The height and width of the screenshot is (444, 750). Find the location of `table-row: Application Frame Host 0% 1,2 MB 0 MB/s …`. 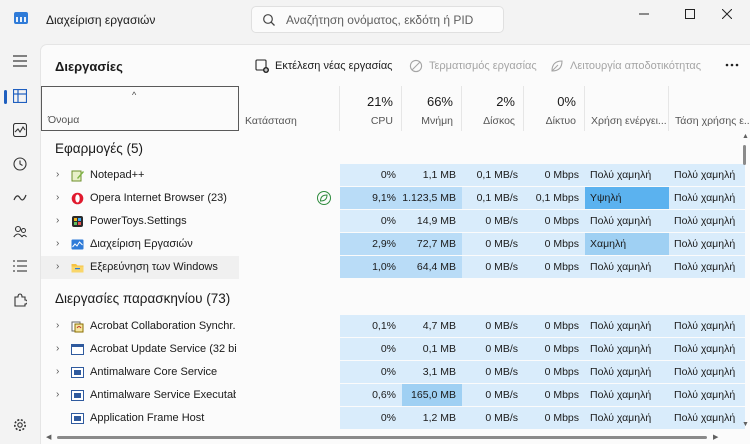

table-row: Application Frame Host 0% 1,2 MB 0 MB/s … is located at coordinates (393, 418).